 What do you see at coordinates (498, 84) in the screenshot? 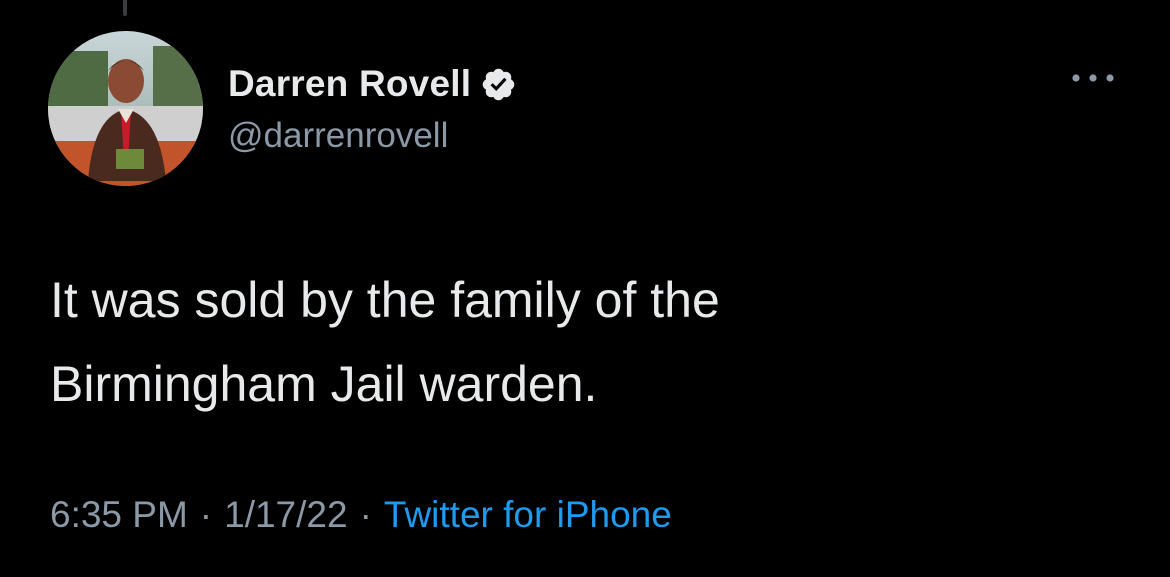
I see `verified-badge-icon` at bounding box center [498, 84].